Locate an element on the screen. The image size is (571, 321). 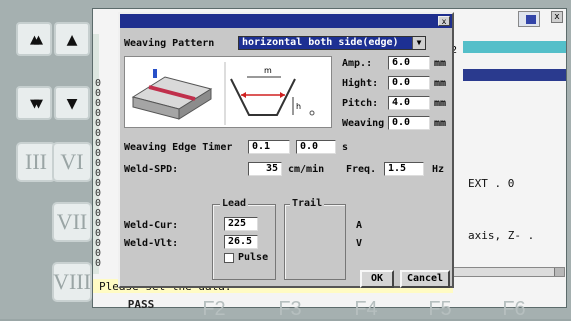
key-iii: III is located at coordinates (36, 162).